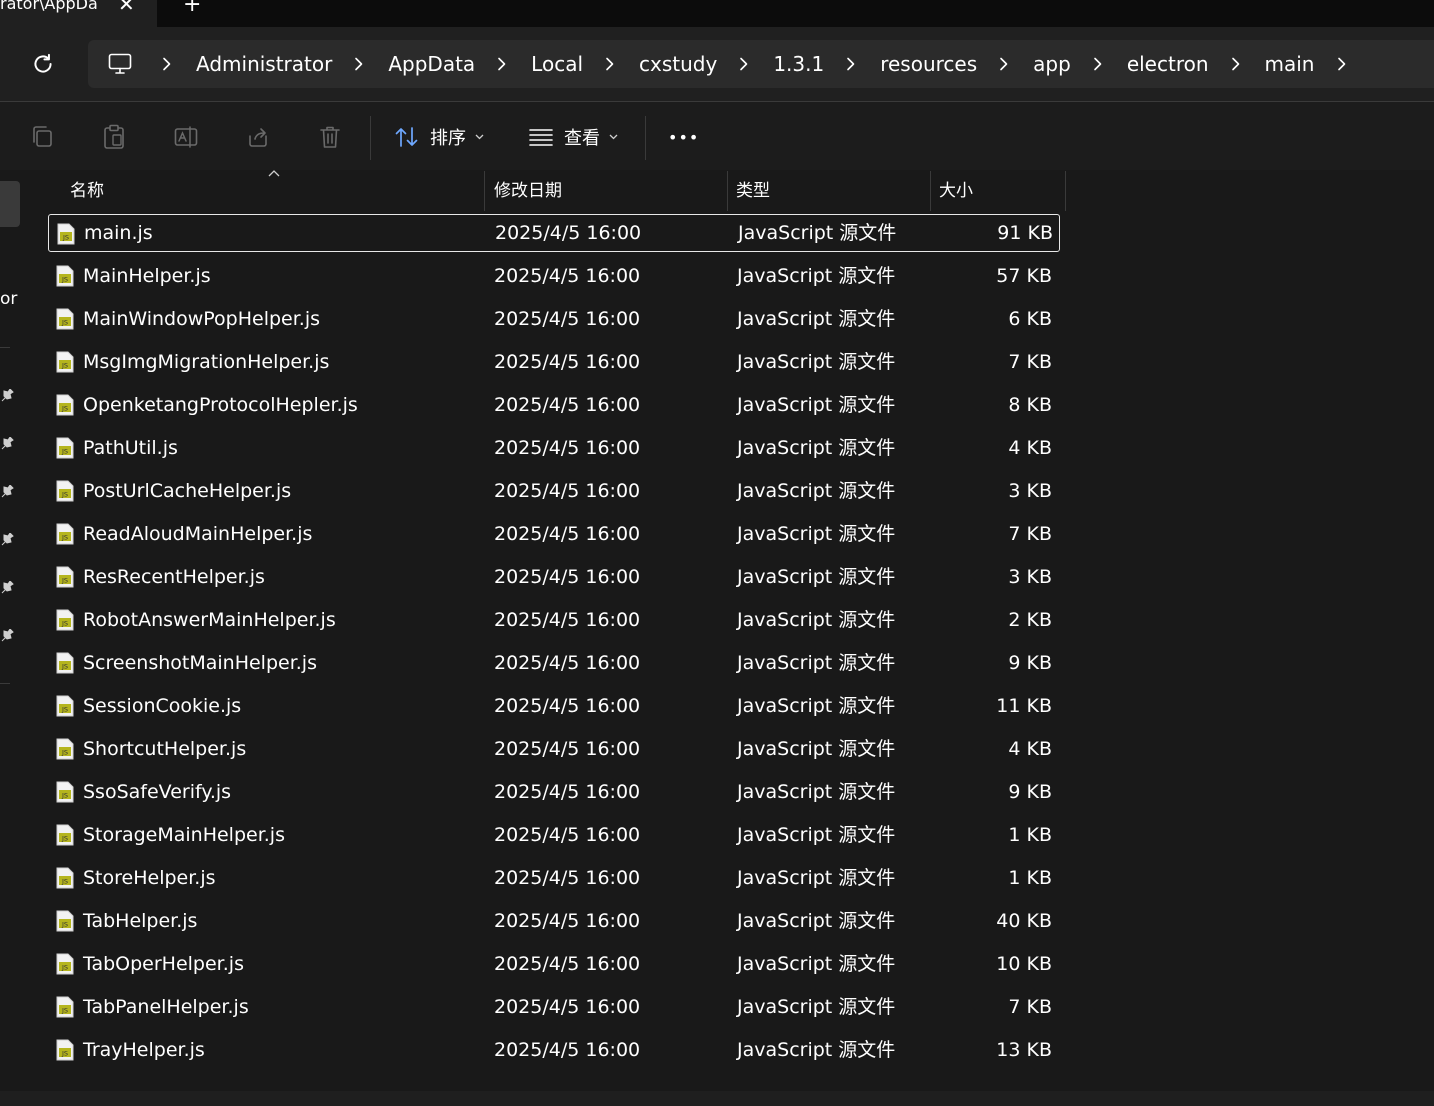 The width and height of the screenshot is (1434, 1106). Describe the element at coordinates (444, 137) in the screenshot. I see `sort-button: 排序` at that location.